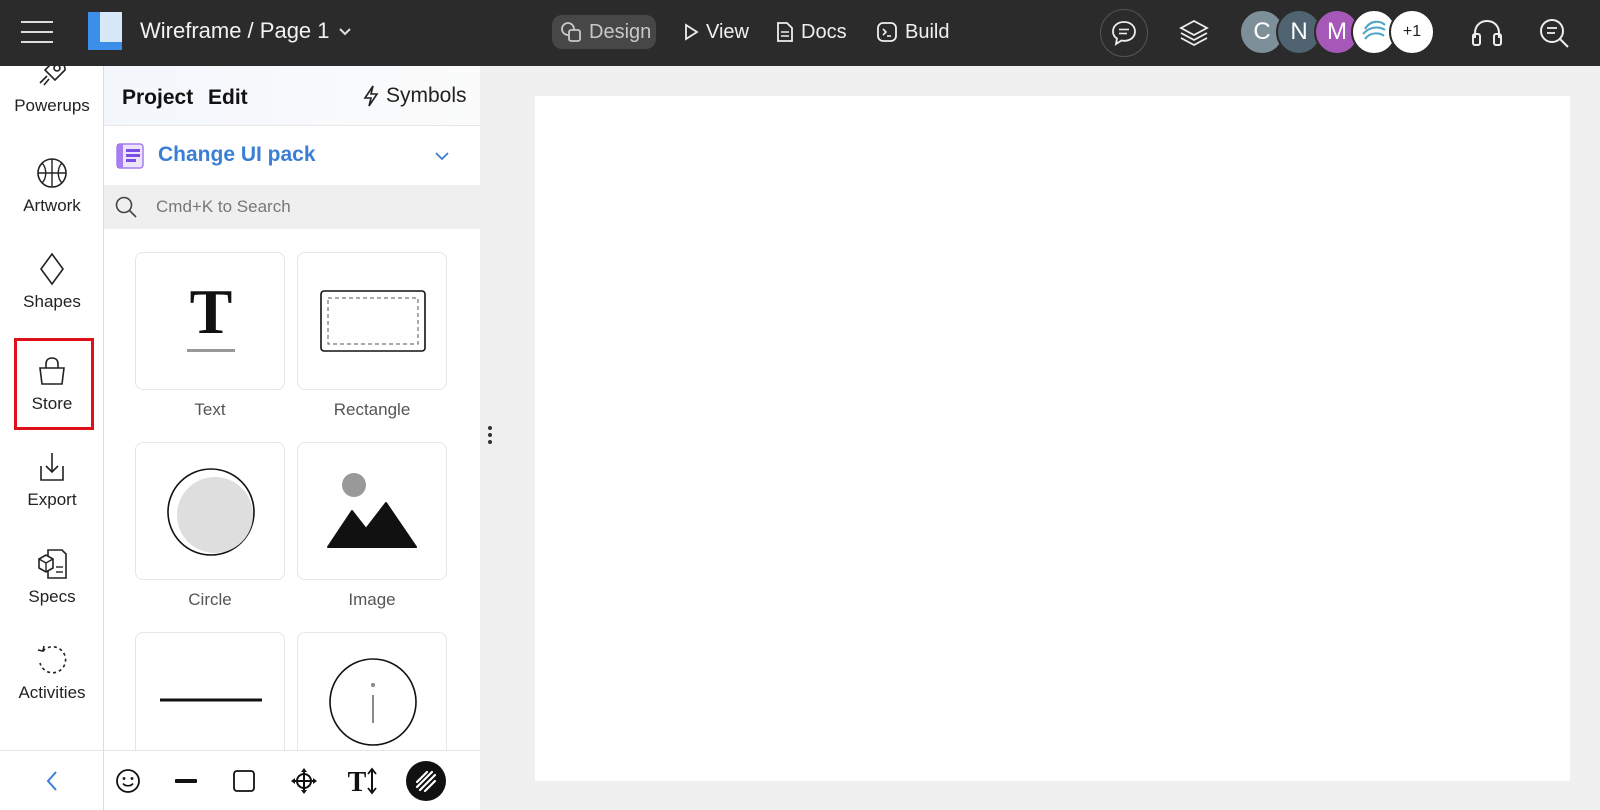 This screenshot has height=810, width=1600. I want to click on line-tool-icon, so click(186, 781).